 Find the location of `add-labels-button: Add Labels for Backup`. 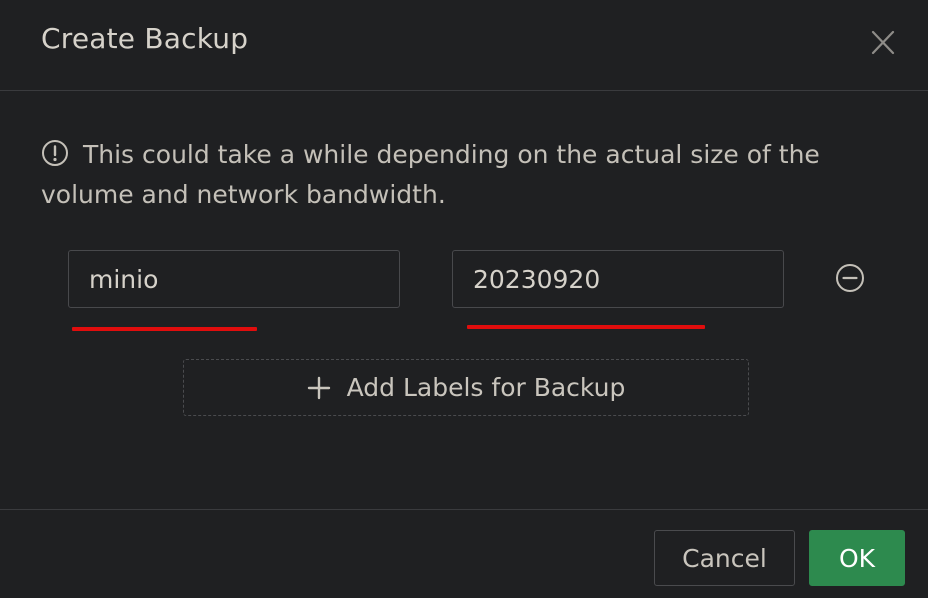

add-labels-button: Add Labels for Backup is located at coordinates (466, 387).